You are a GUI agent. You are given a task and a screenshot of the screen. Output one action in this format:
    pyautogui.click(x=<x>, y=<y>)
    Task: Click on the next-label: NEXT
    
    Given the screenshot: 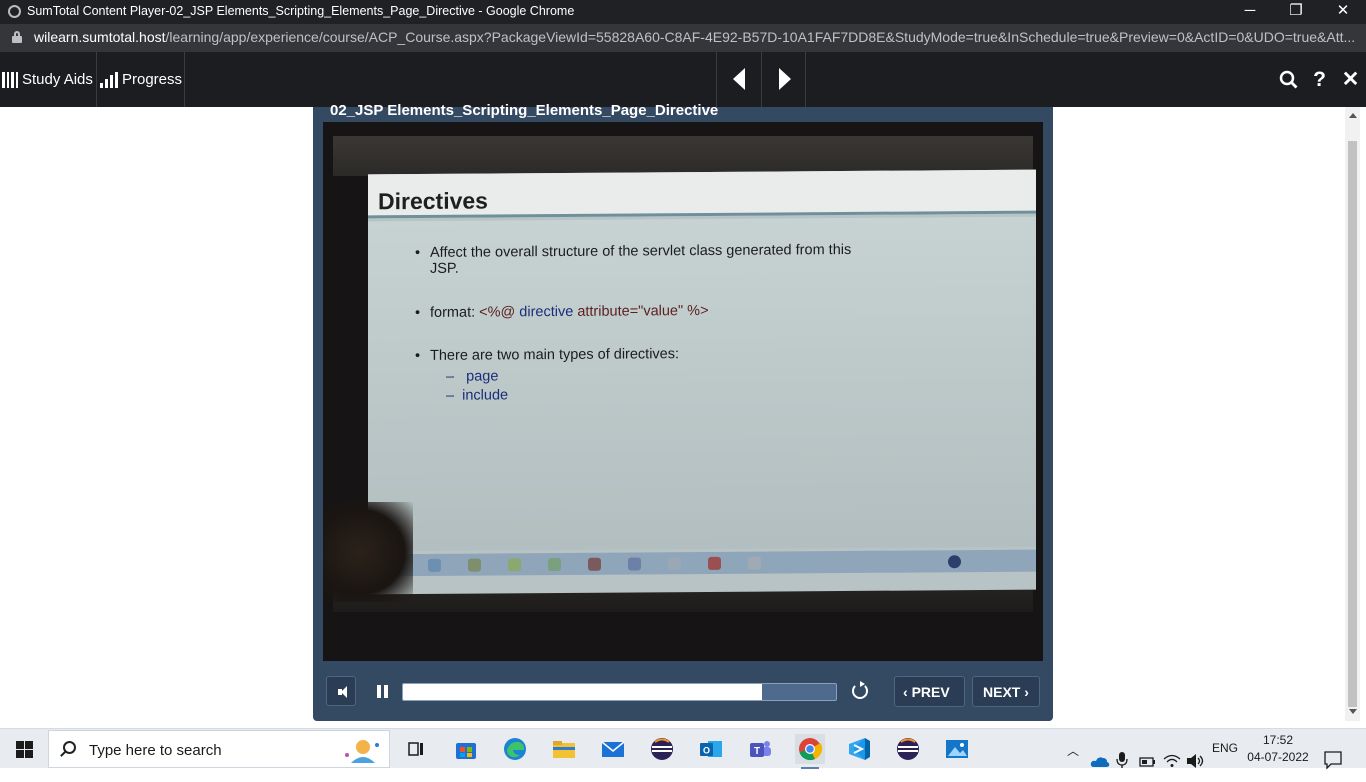 What is the action you would take?
    pyautogui.click(x=1002, y=692)
    